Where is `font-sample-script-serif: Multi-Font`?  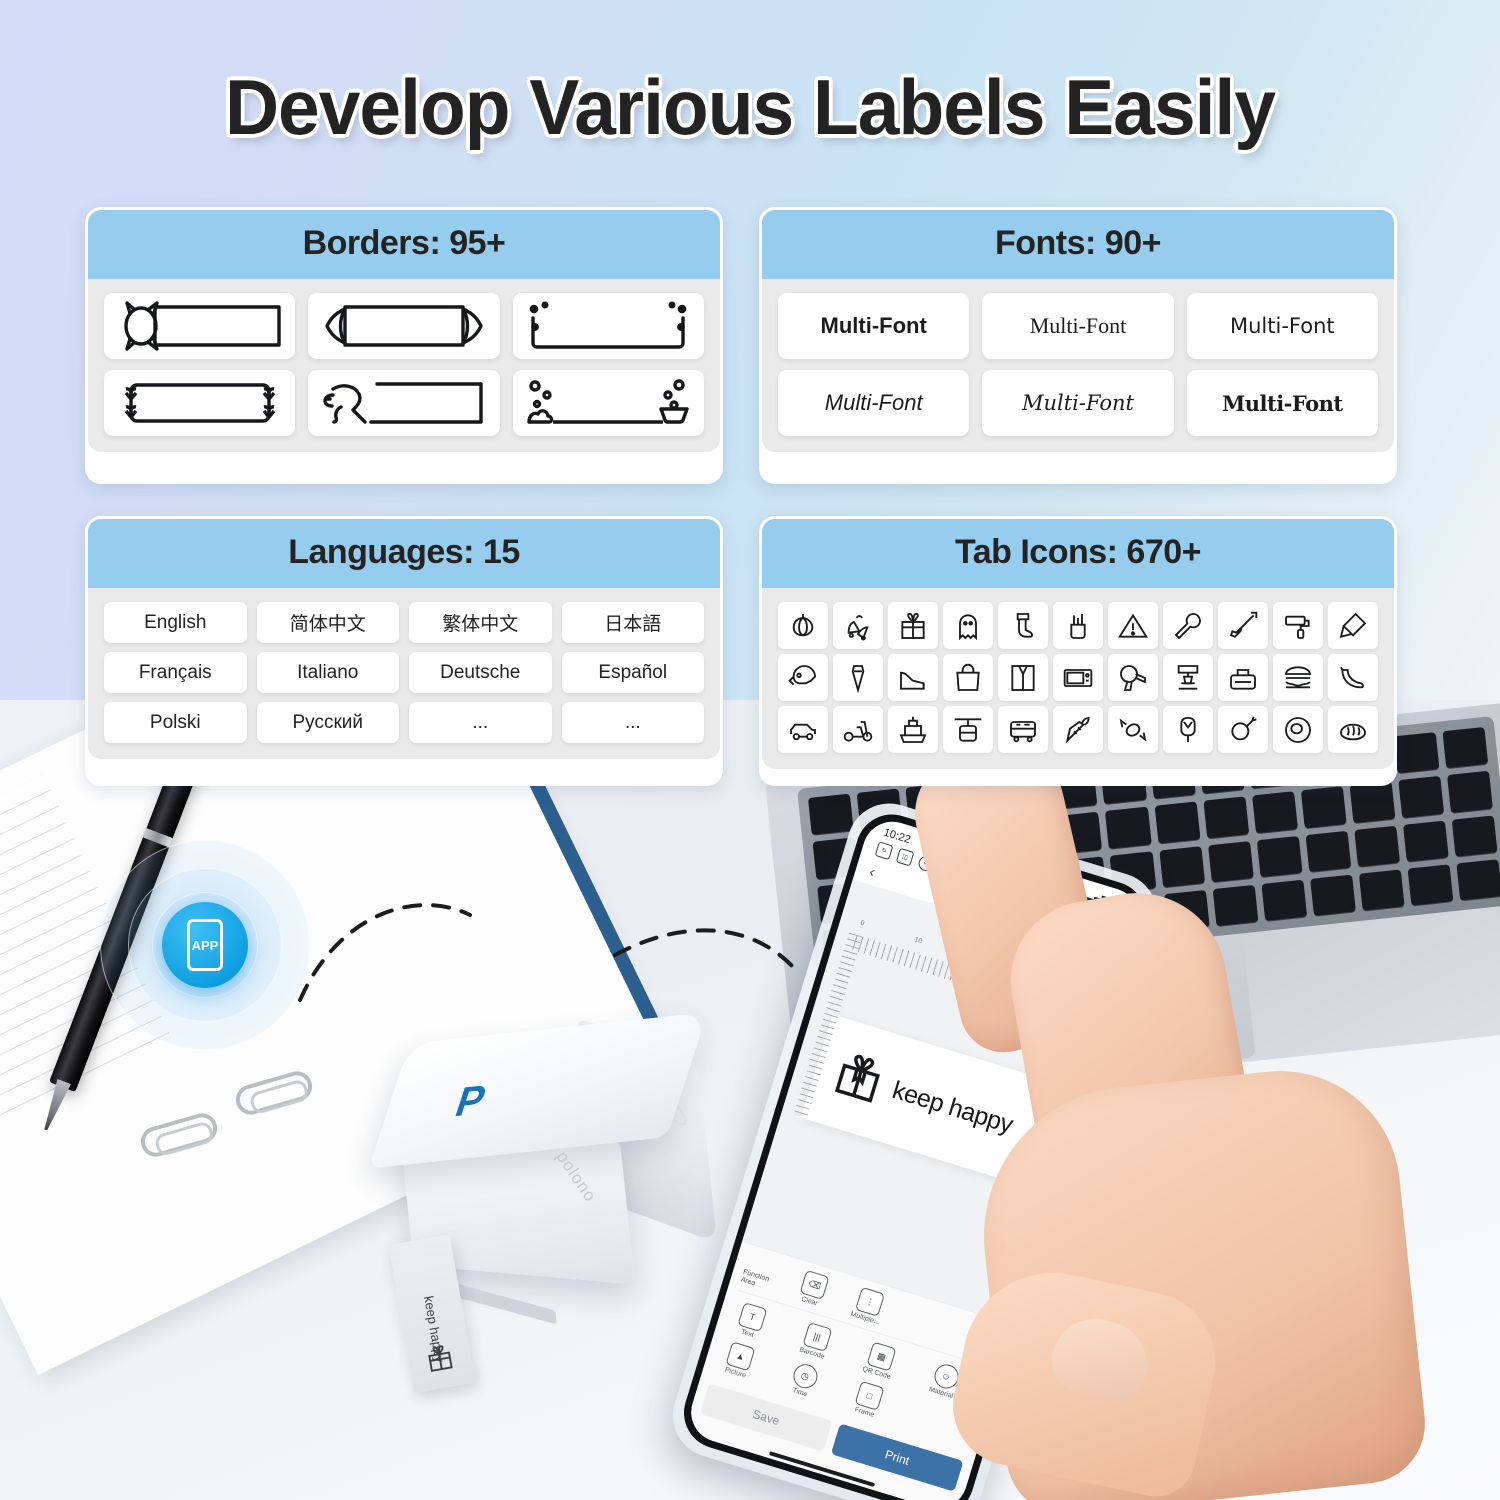 font-sample-script-serif: Multi-Font is located at coordinates (1078, 403).